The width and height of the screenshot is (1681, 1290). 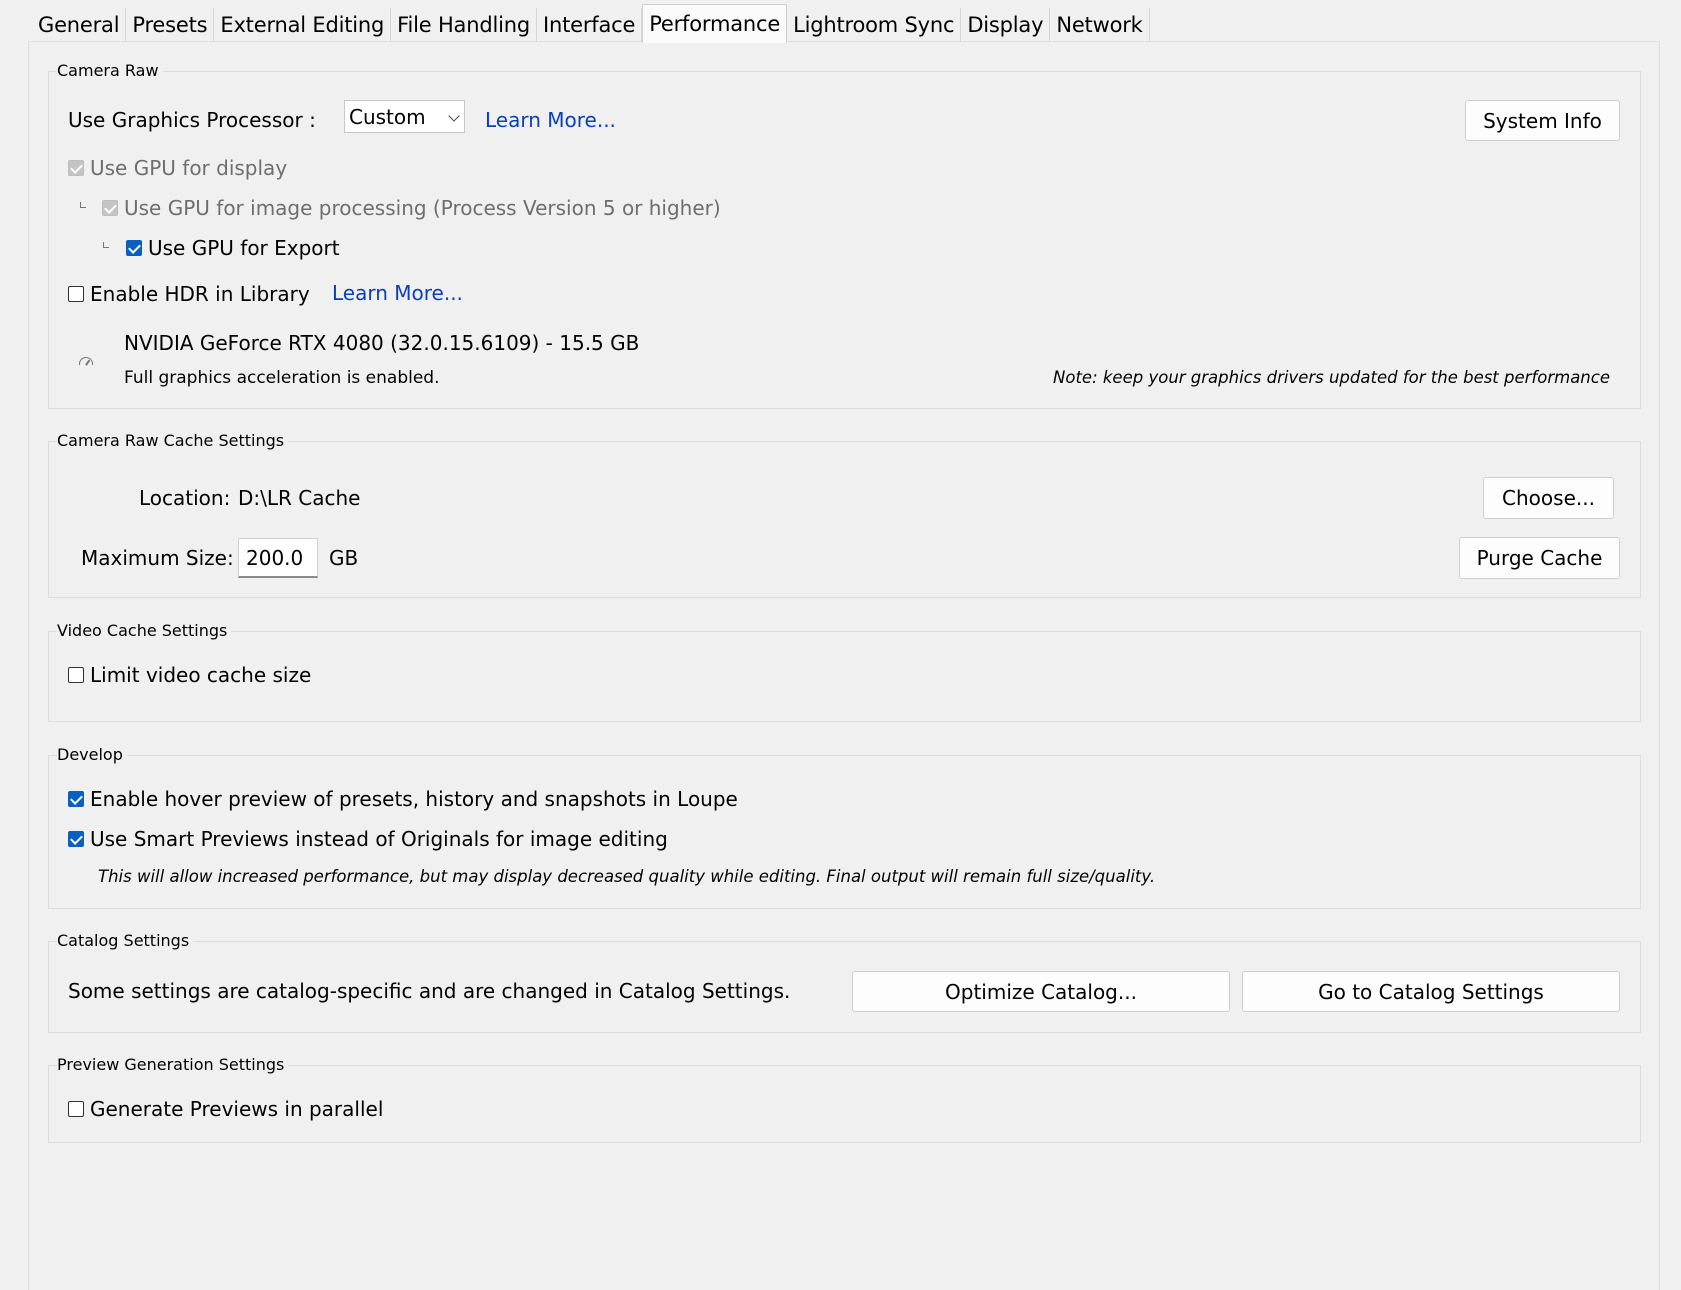 What do you see at coordinates (170, 25) in the screenshot?
I see `tab-presets: Presets` at bounding box center [170, 25].